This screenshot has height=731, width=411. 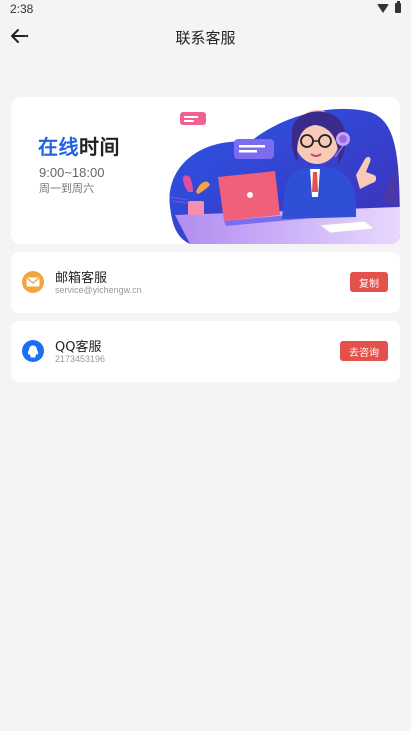 What do you see at coordinates (22, 9) in the screenshot?
I see `status-time: 2:38` at bounding box center [22, 9].